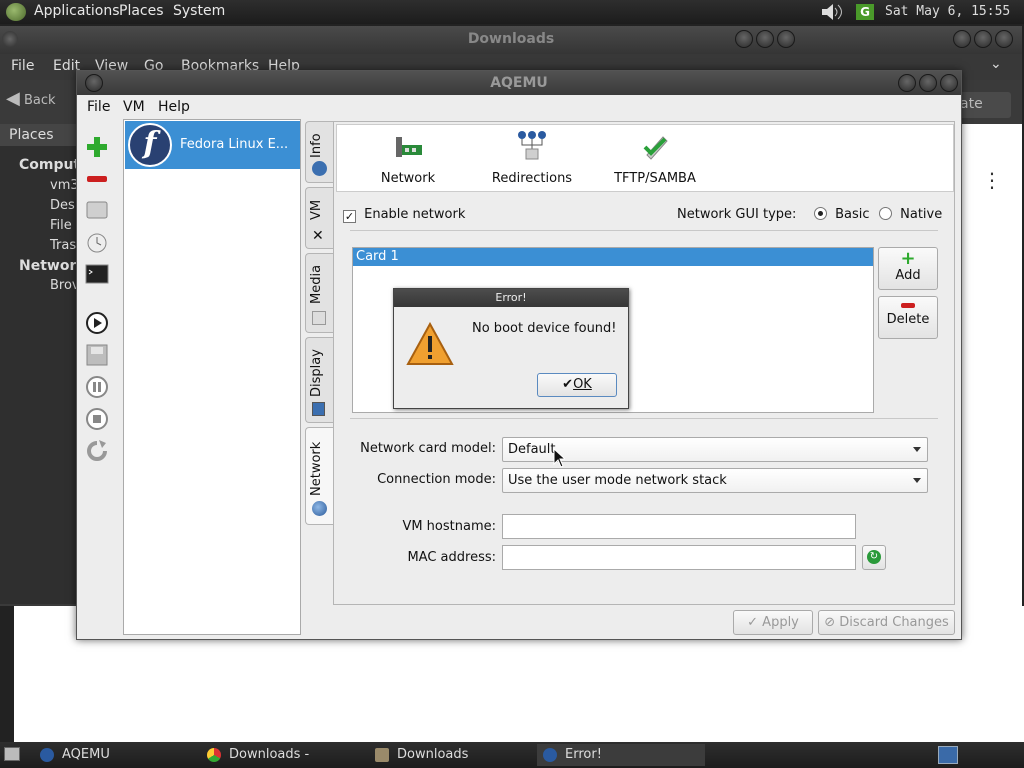 Image resolution: width=1024 pixels, height=768 pixels. Describe the element at coordinates (318, 409) in the screenshot. I see `display-icon` at that location.